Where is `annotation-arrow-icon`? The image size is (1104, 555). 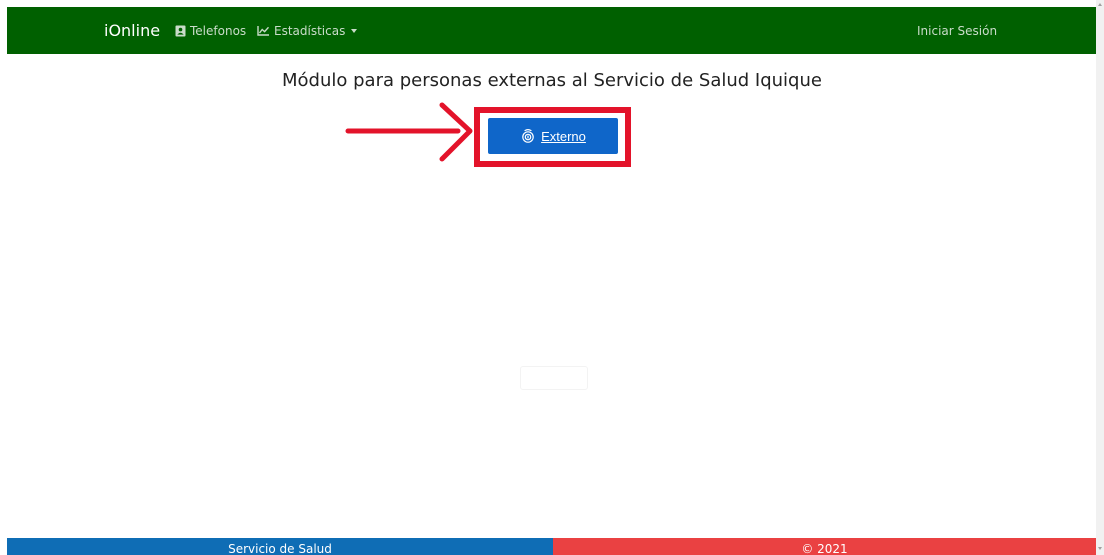 annotation-arrow-icon is located at coordinates (409, 132).